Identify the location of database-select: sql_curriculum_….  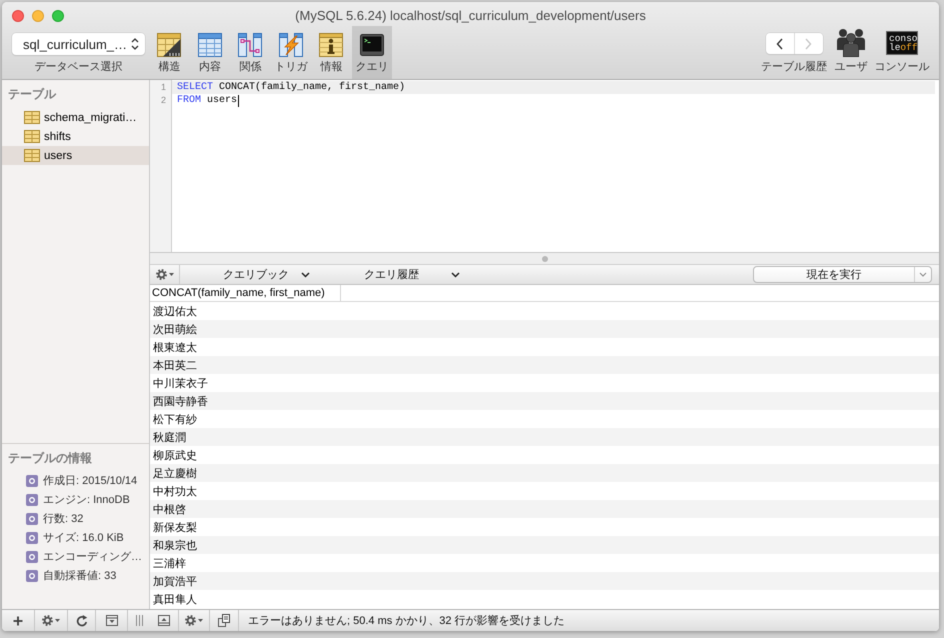
(78, 44).